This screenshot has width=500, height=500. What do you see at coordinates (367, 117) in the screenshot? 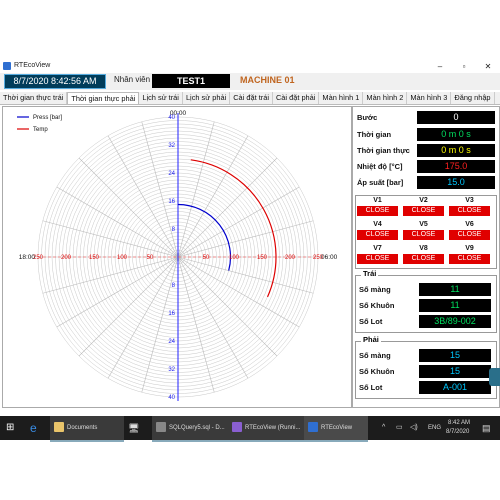
I see `step-label: Bước` at bounding box center [367, 117].